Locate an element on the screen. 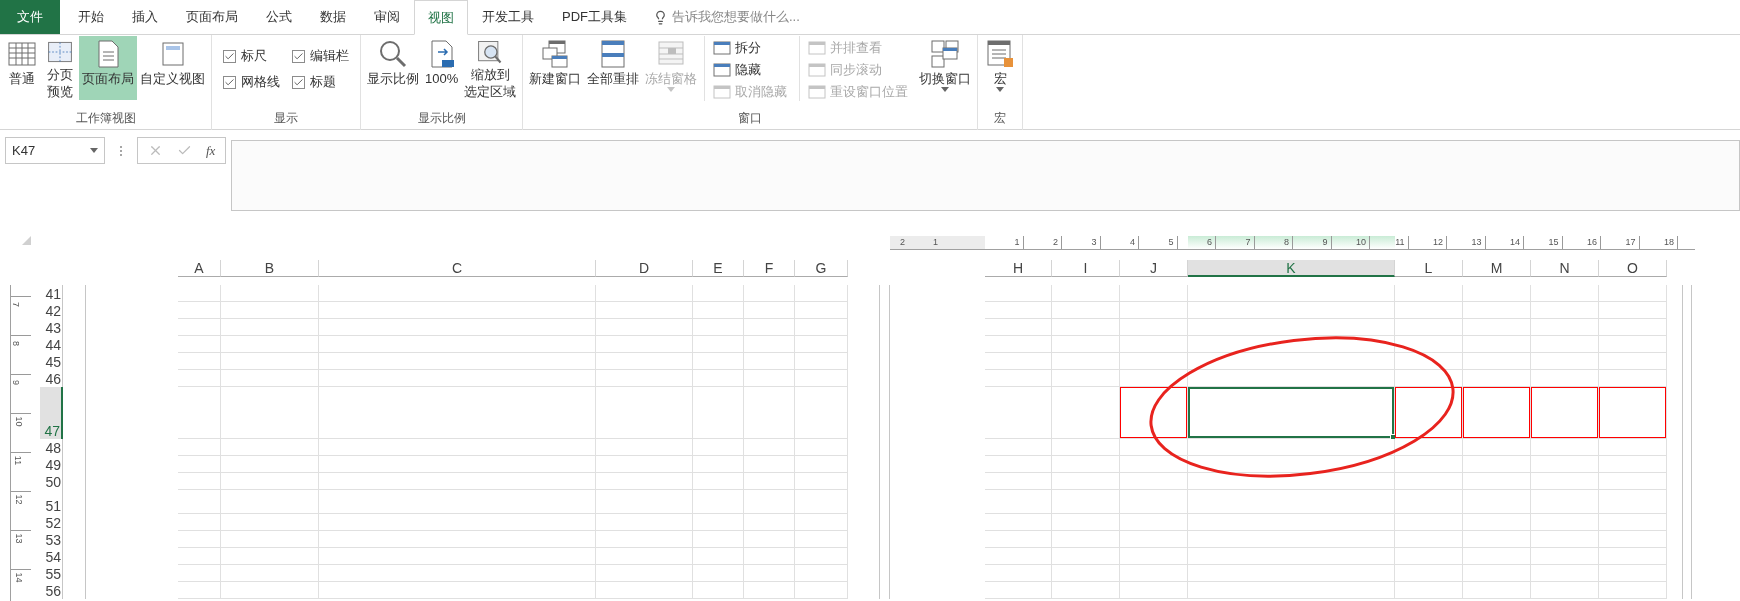 The height and width of the screenshot is (601, 1740). column-header: N is located at coordinates (1565, 268).